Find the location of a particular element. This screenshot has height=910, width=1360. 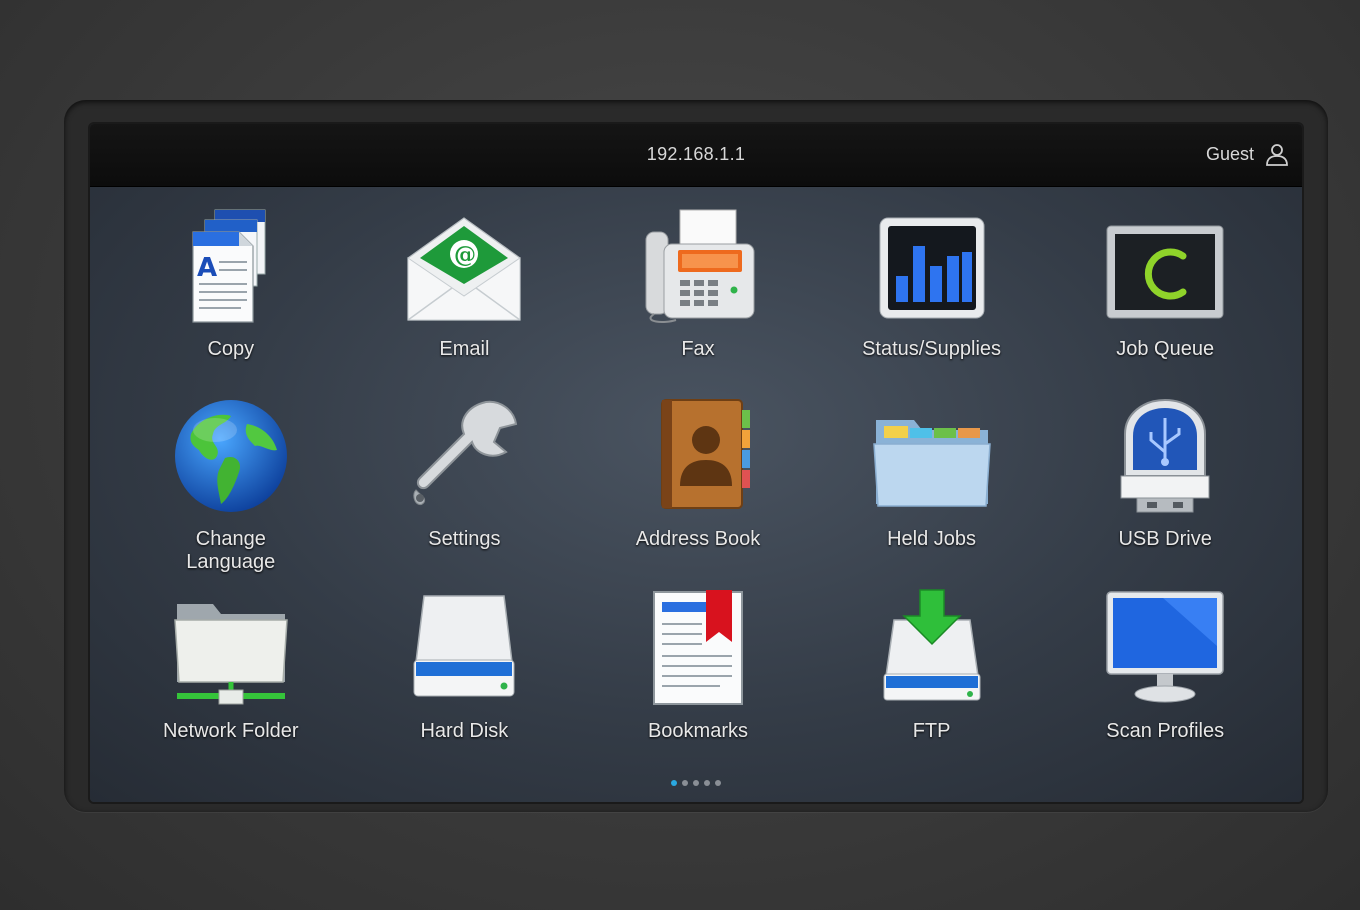

app-copy: A Copy is located at coordinates (231, 299).